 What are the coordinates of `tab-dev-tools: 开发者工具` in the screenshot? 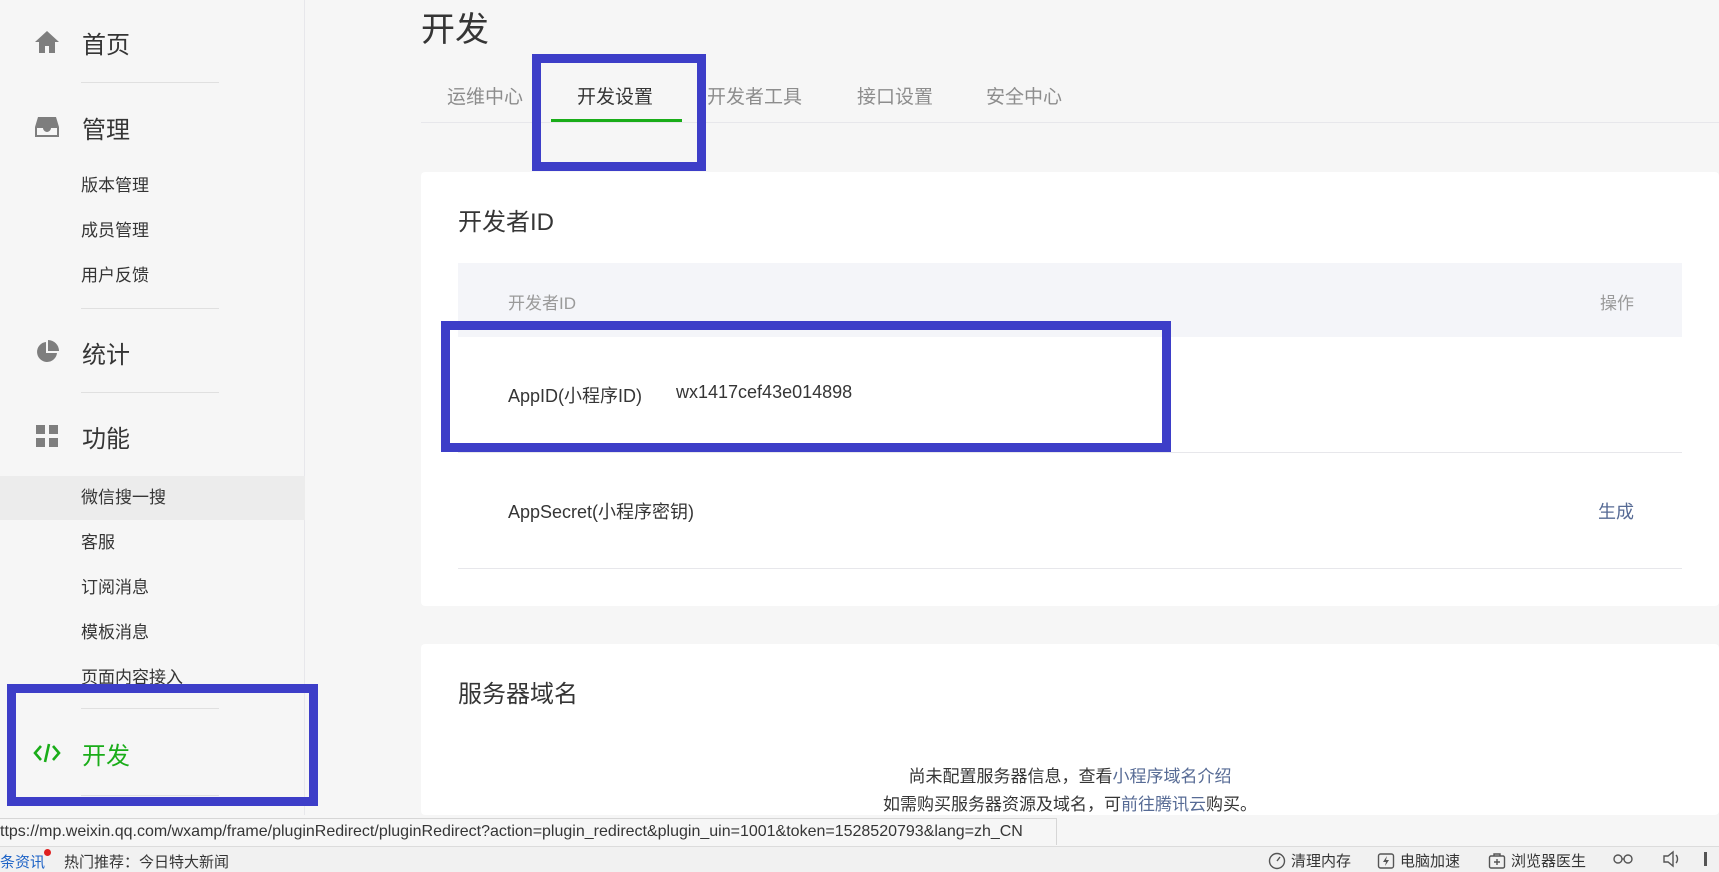 It's located at (754, 95).